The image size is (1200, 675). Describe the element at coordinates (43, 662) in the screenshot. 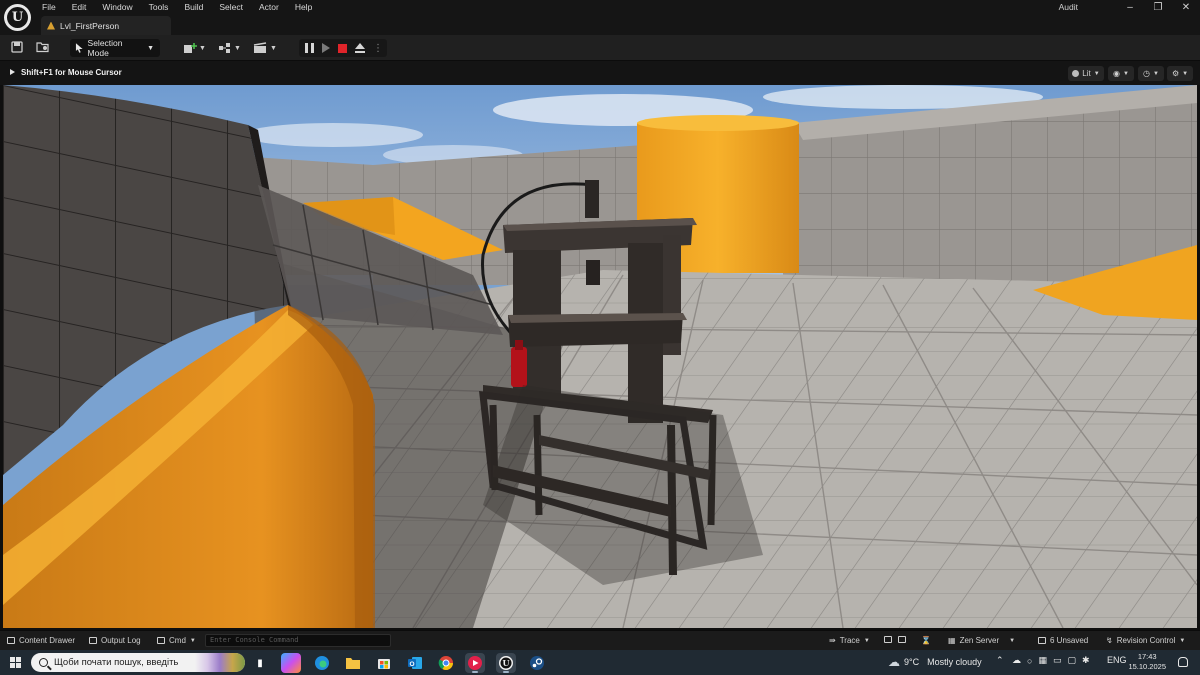

I see `search-icon` at that location.